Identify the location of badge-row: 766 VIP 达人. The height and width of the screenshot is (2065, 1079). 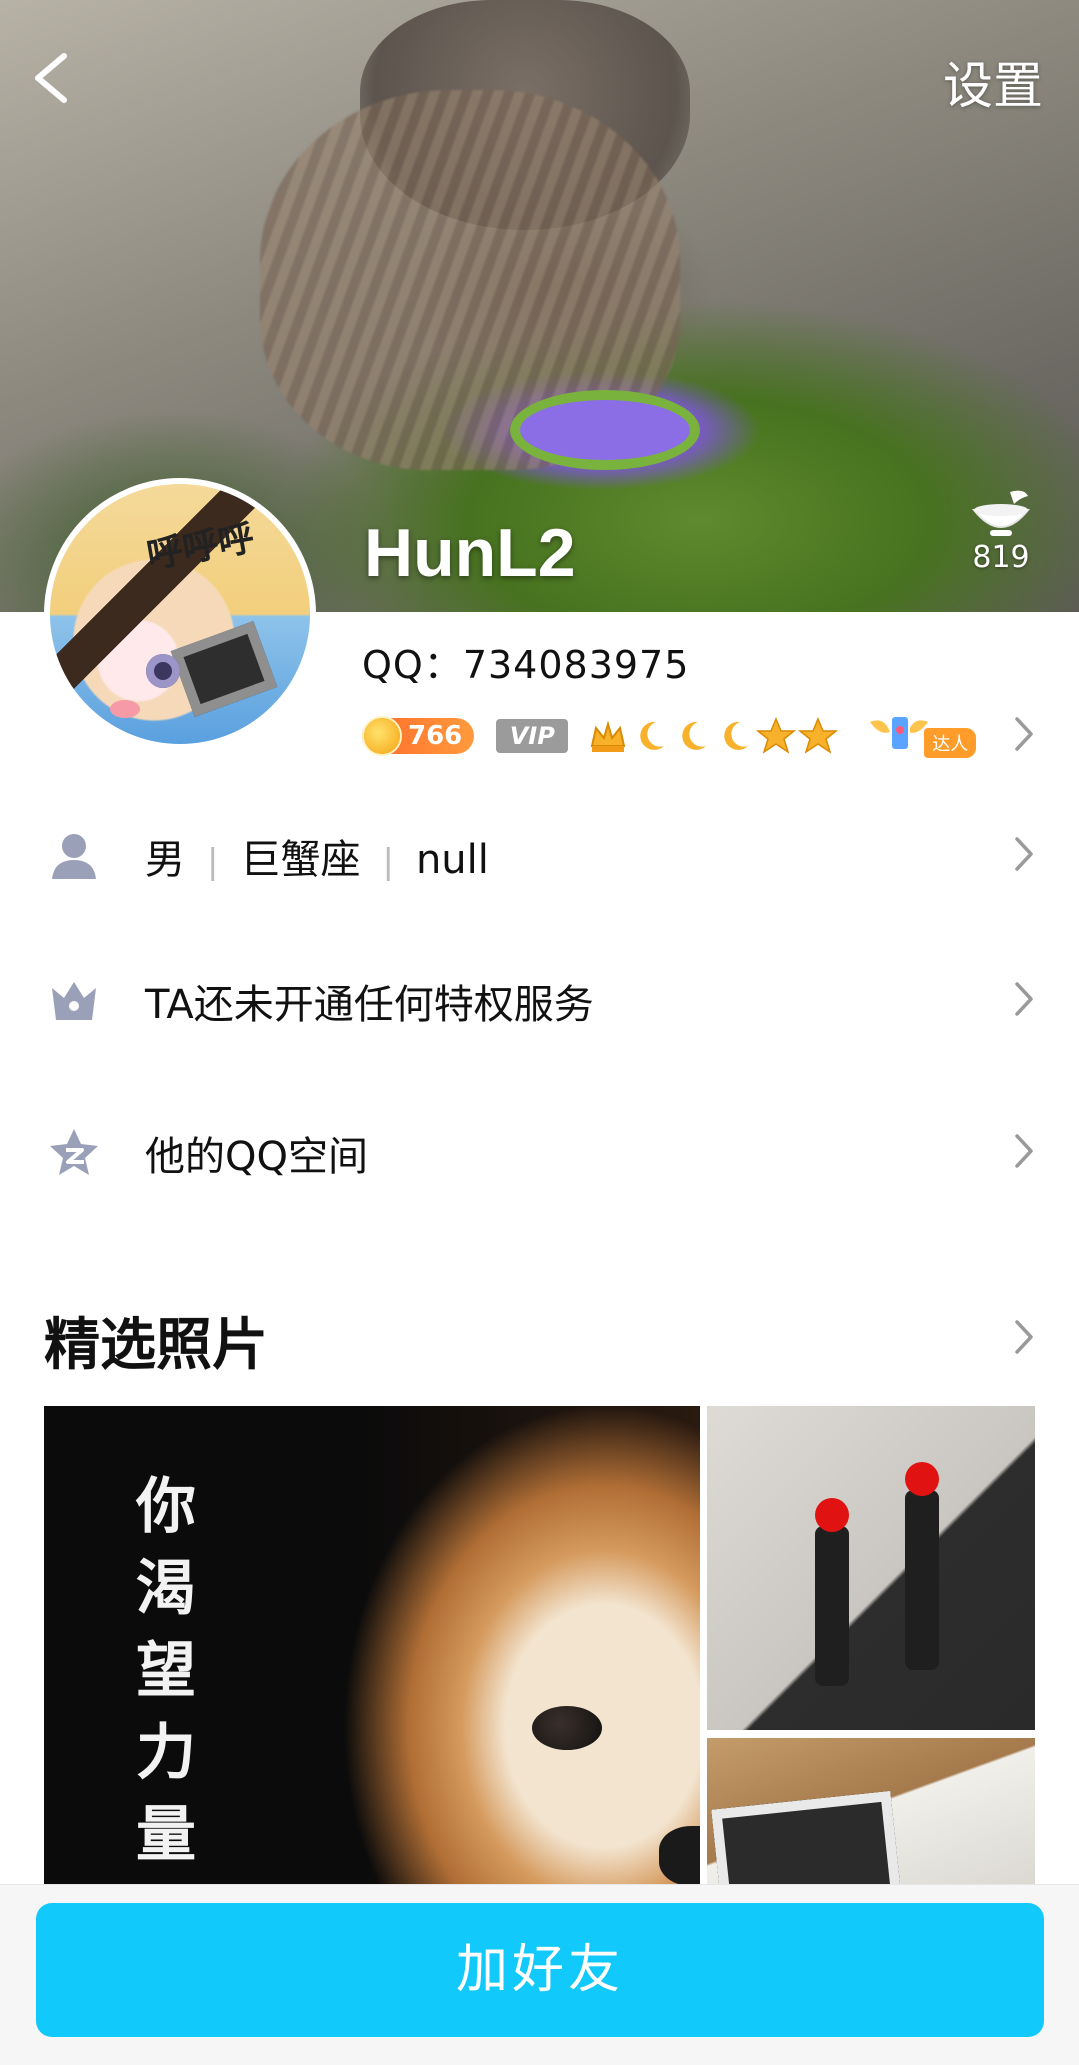
(669, 736).